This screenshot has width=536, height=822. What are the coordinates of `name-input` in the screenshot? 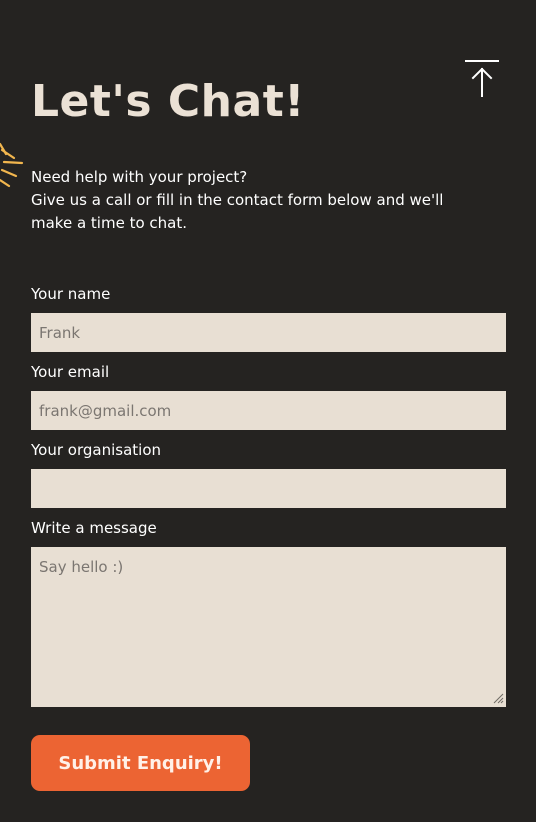 It's located at (268, 332).